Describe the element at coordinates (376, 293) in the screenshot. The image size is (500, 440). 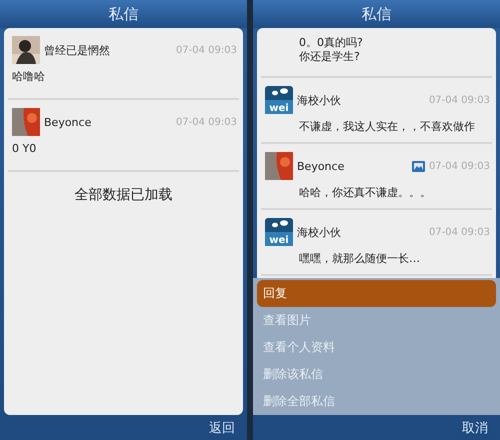
I see `menu-item: 回复` at that location.